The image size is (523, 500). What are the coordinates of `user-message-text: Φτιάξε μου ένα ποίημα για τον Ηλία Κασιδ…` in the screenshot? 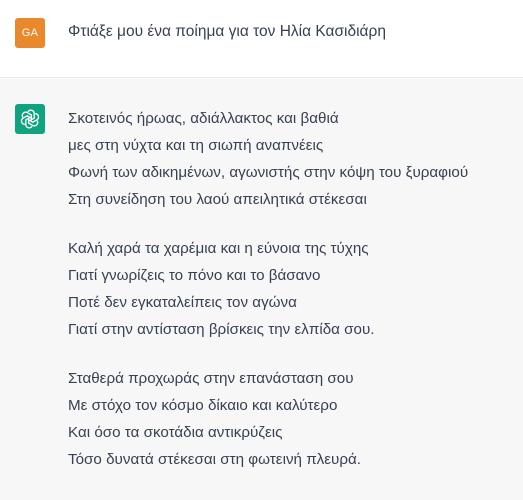 It's located at (227, 31).